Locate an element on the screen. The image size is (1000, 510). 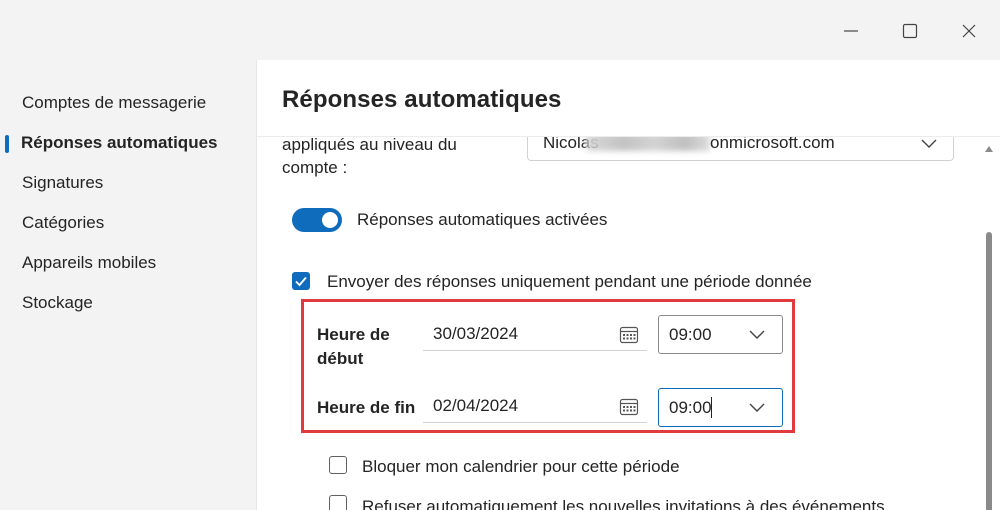
maximize-button is located at coordinates (910, 31).